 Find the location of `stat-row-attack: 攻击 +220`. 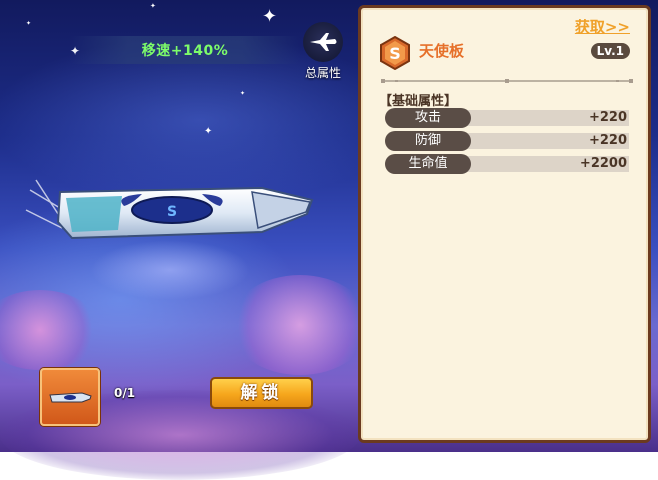

stat-row-attack: 攻击 +220 is located at coordinates (507, 118).